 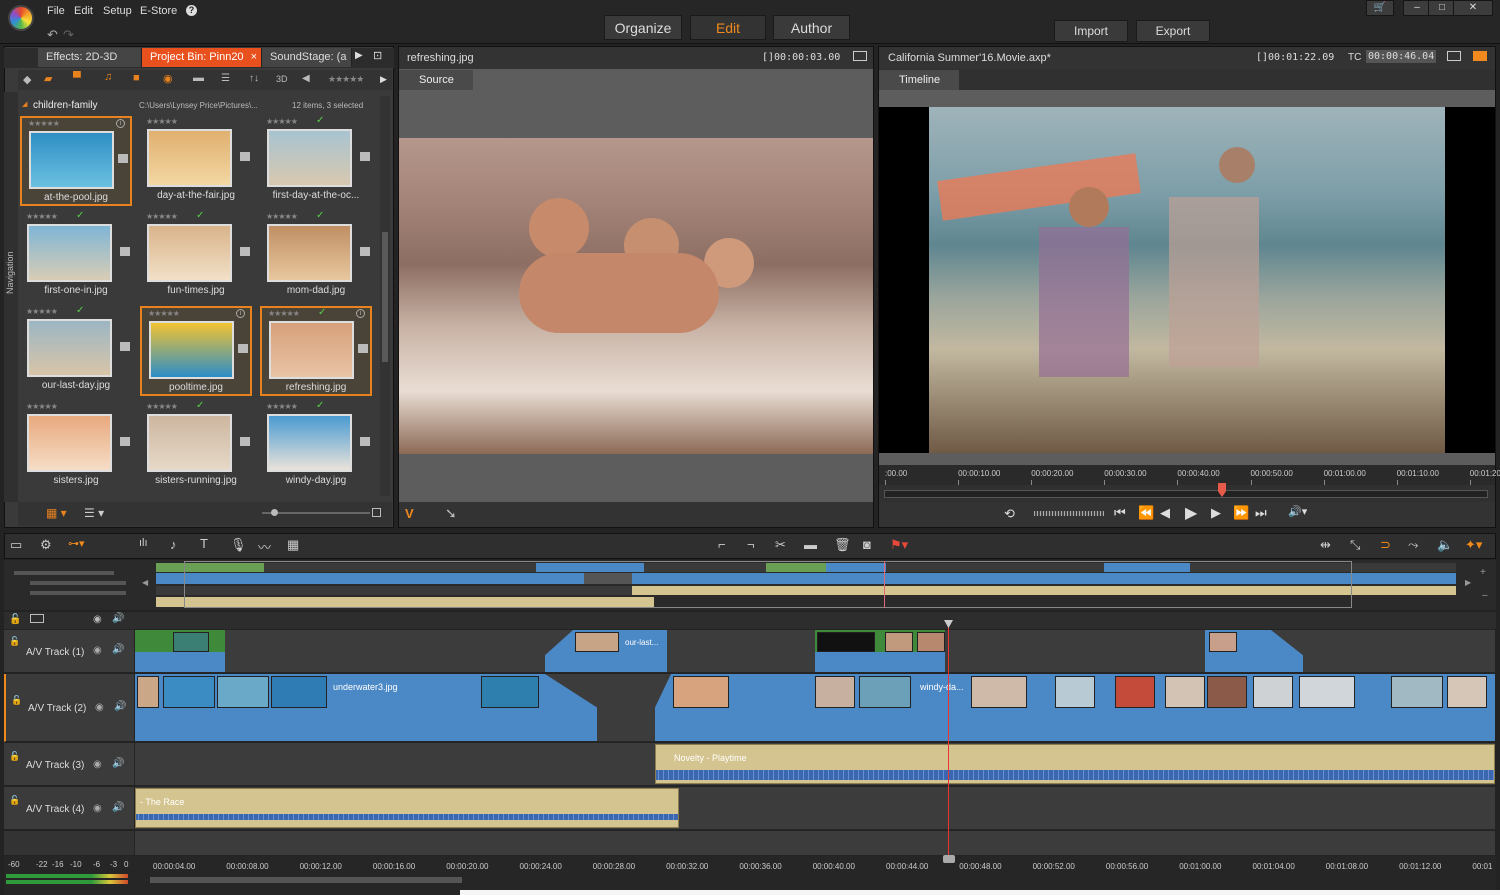 What do you see at coordinates (56, 513) in the screenshot?
I see `grid-view-icon: ▦ ▾` at bounding box center [56, 513].